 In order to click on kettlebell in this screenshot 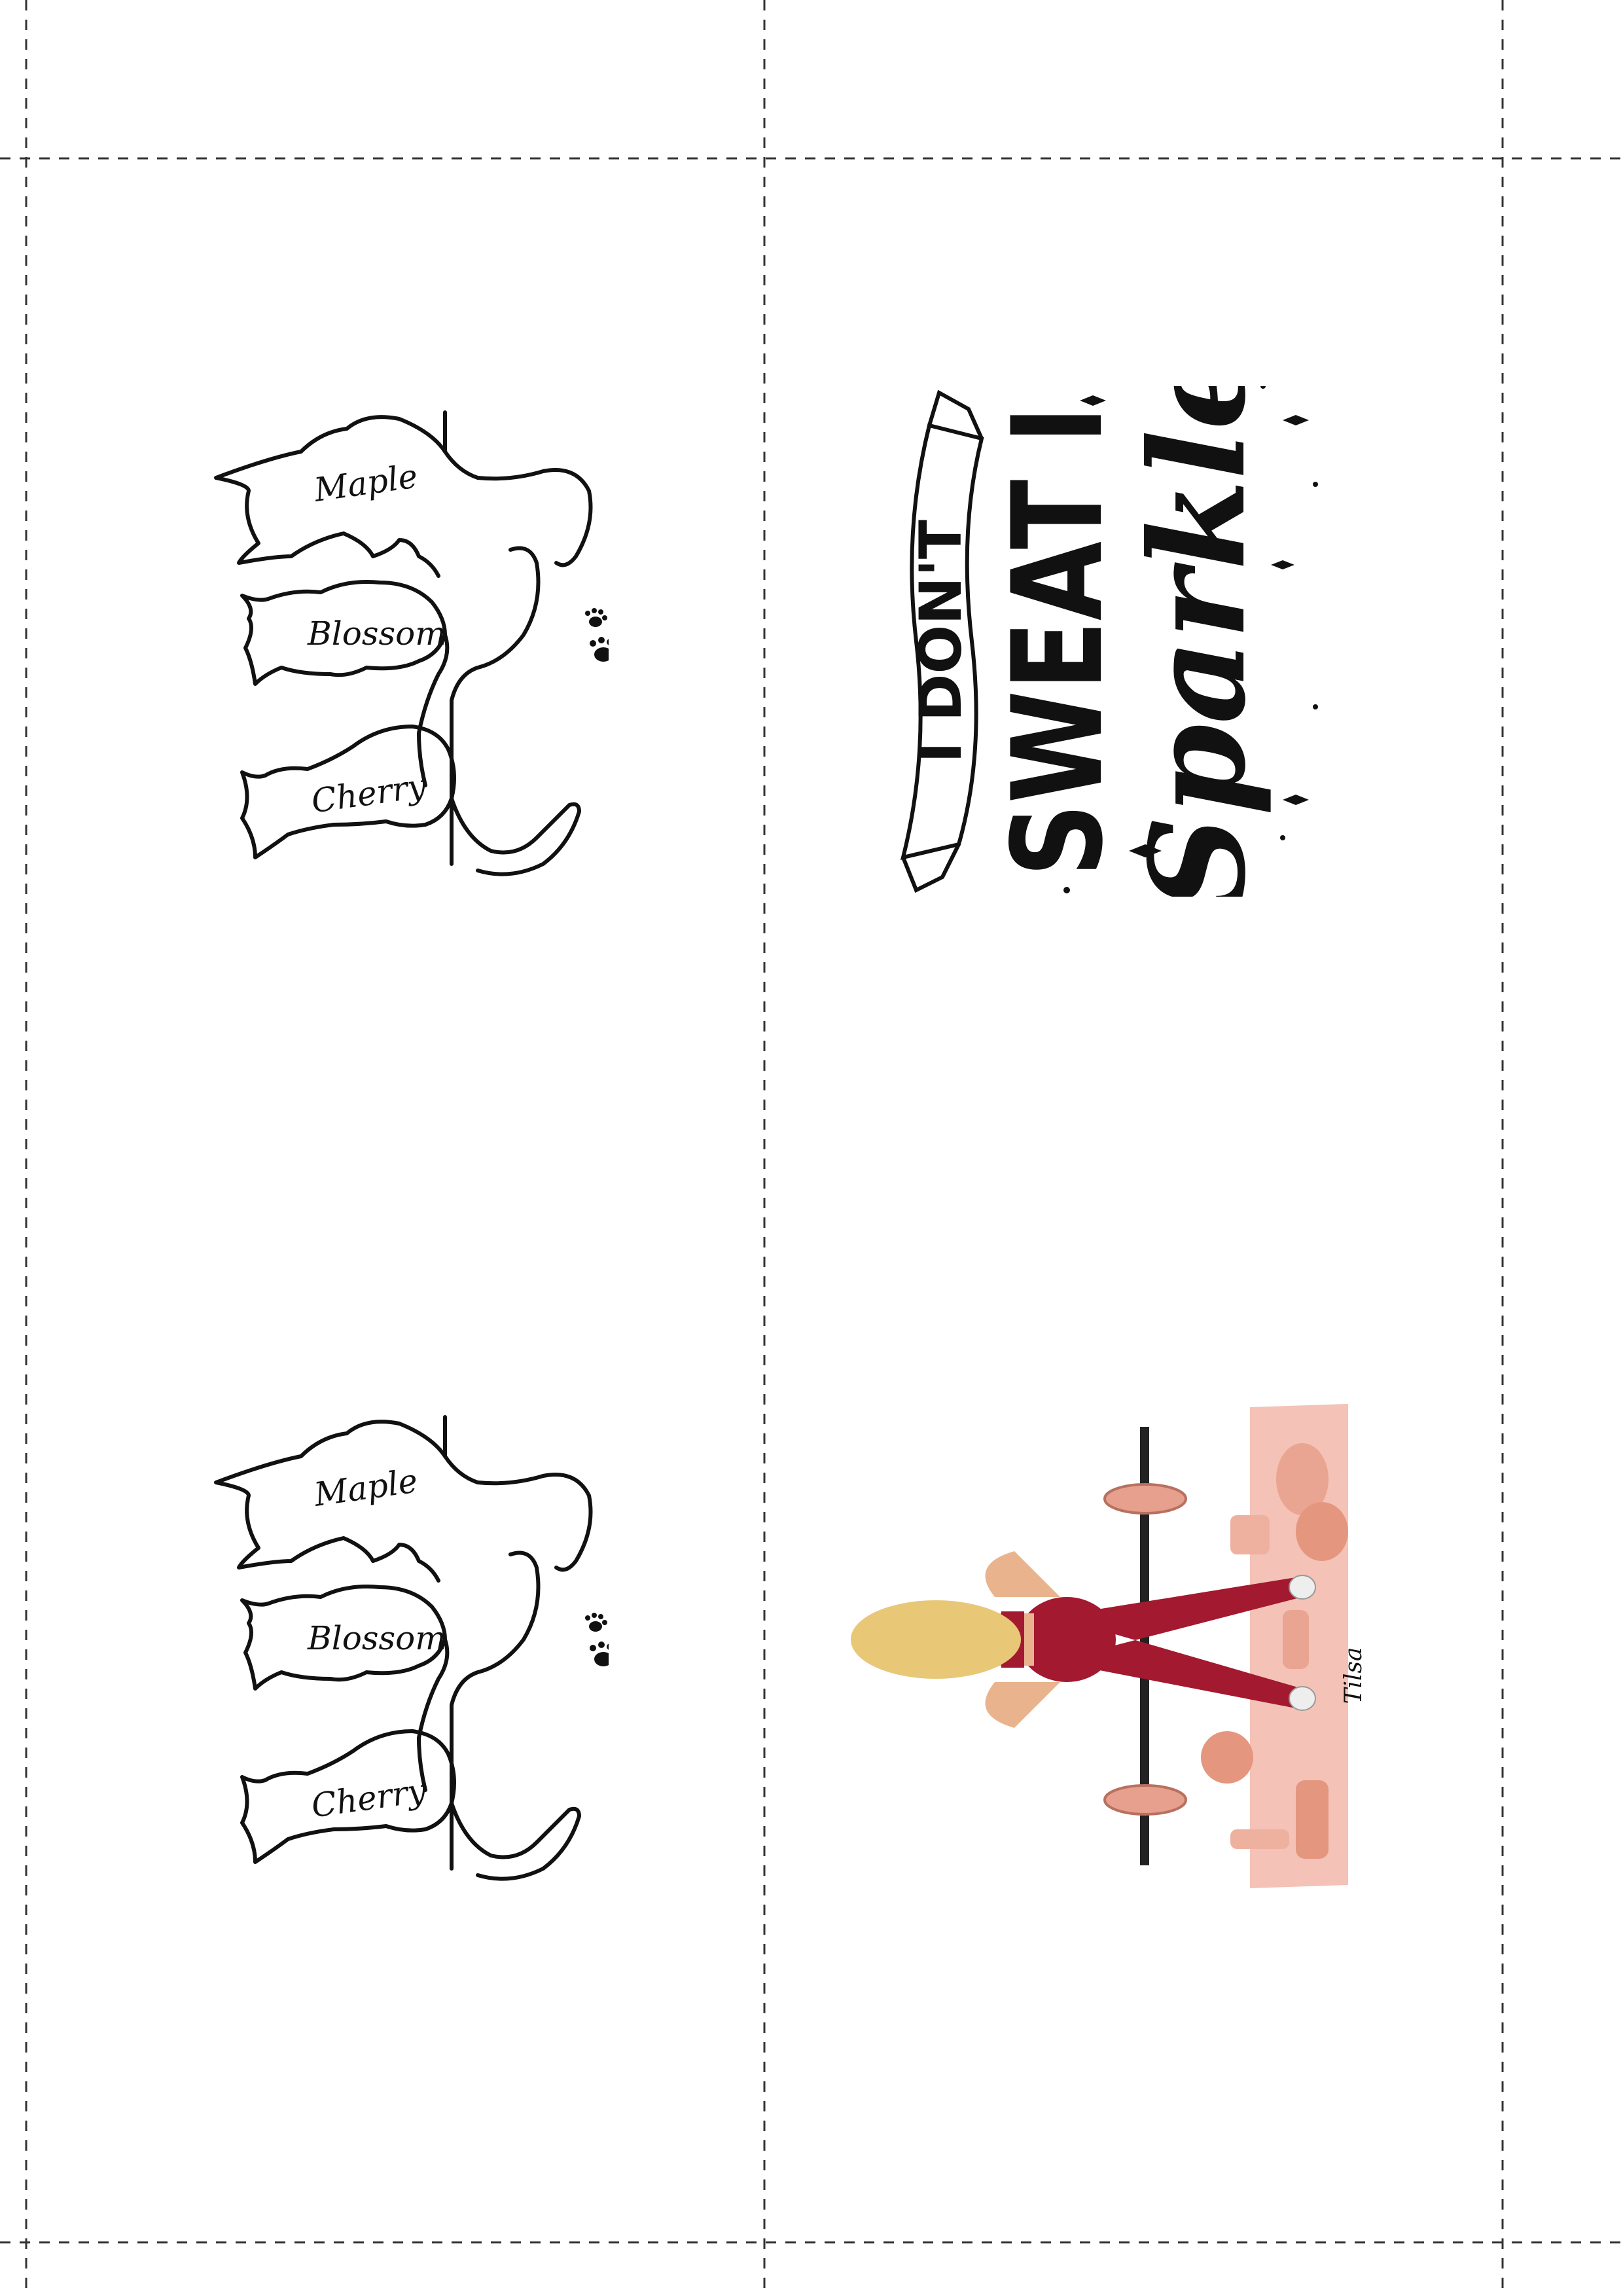, I will do `click(1227, 1757)`.